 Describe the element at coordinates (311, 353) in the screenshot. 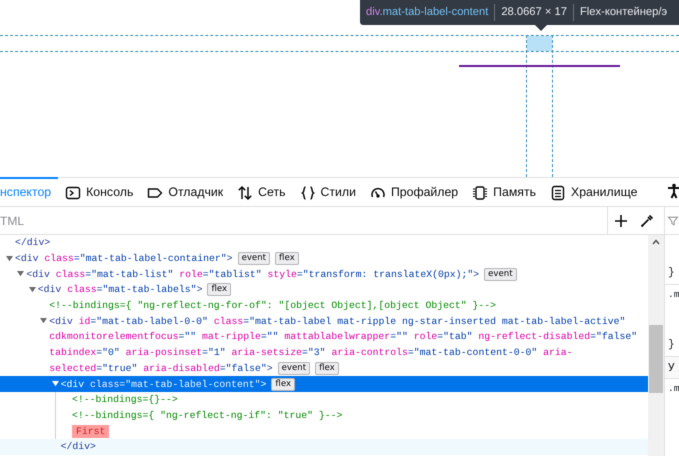

I see `code-line: tabindex="0" aria-posinset="1" aria-setsize="3" aria-controls="mat-tab-content-0-0" aria-` at that location.